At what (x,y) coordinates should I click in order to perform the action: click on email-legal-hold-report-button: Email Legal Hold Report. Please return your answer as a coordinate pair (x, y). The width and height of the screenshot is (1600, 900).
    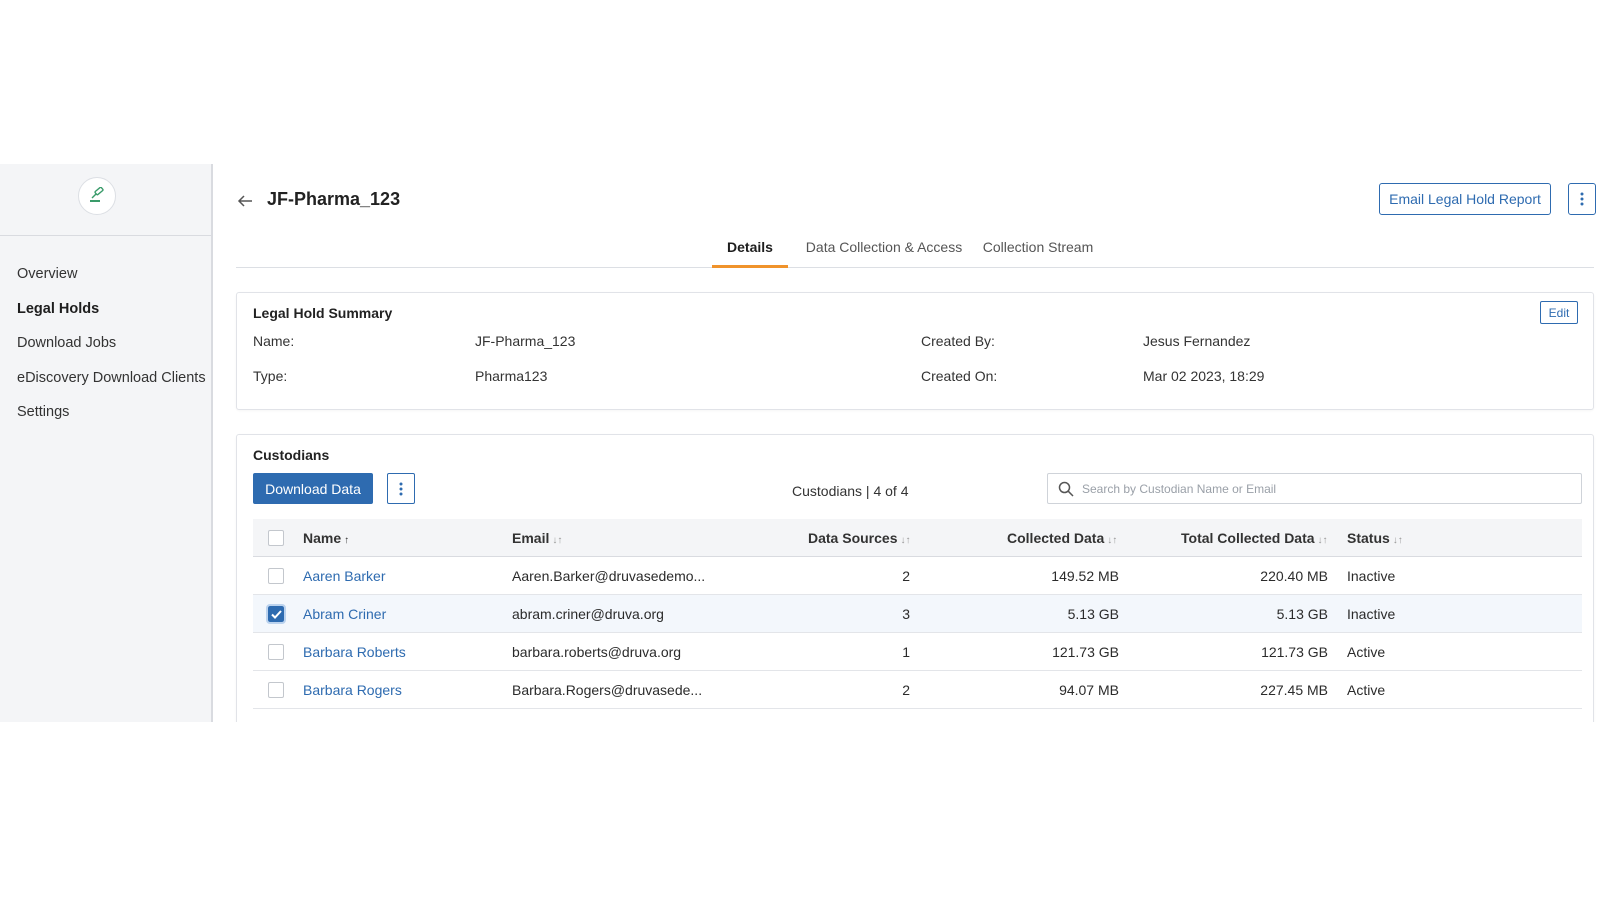
    Looking at the image, I should click on (1465, 199).